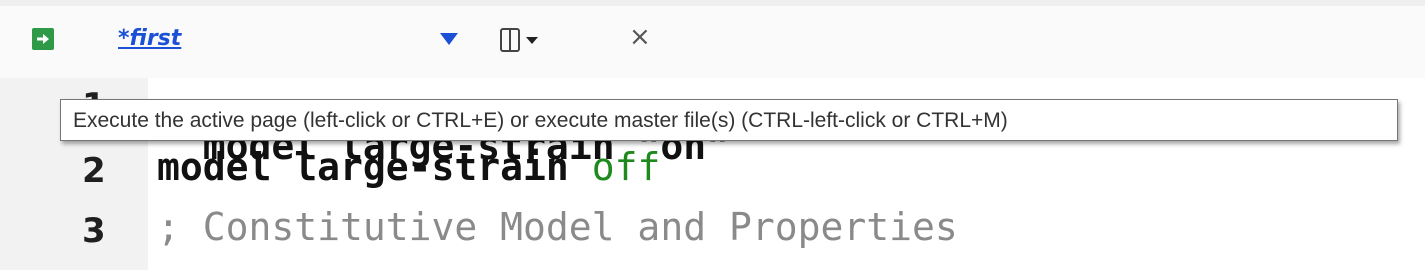 The width and height of the screenshot is (1425, 270). Describe the element at coordinates (640, 37) in the screenshot. I see `close-icon: ×` at that location.